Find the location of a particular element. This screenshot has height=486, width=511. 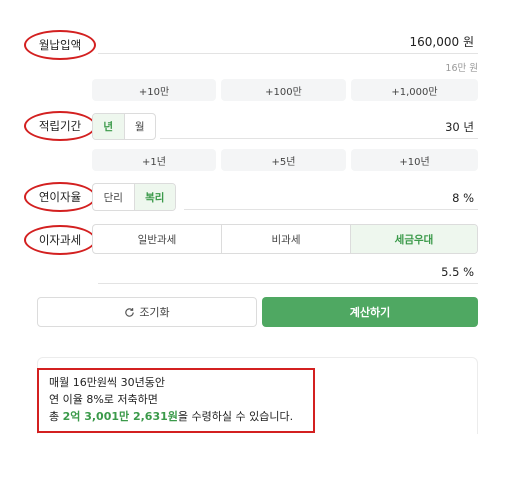

period-unit-toggle: 년 월 is located at coordinates (124, 126).